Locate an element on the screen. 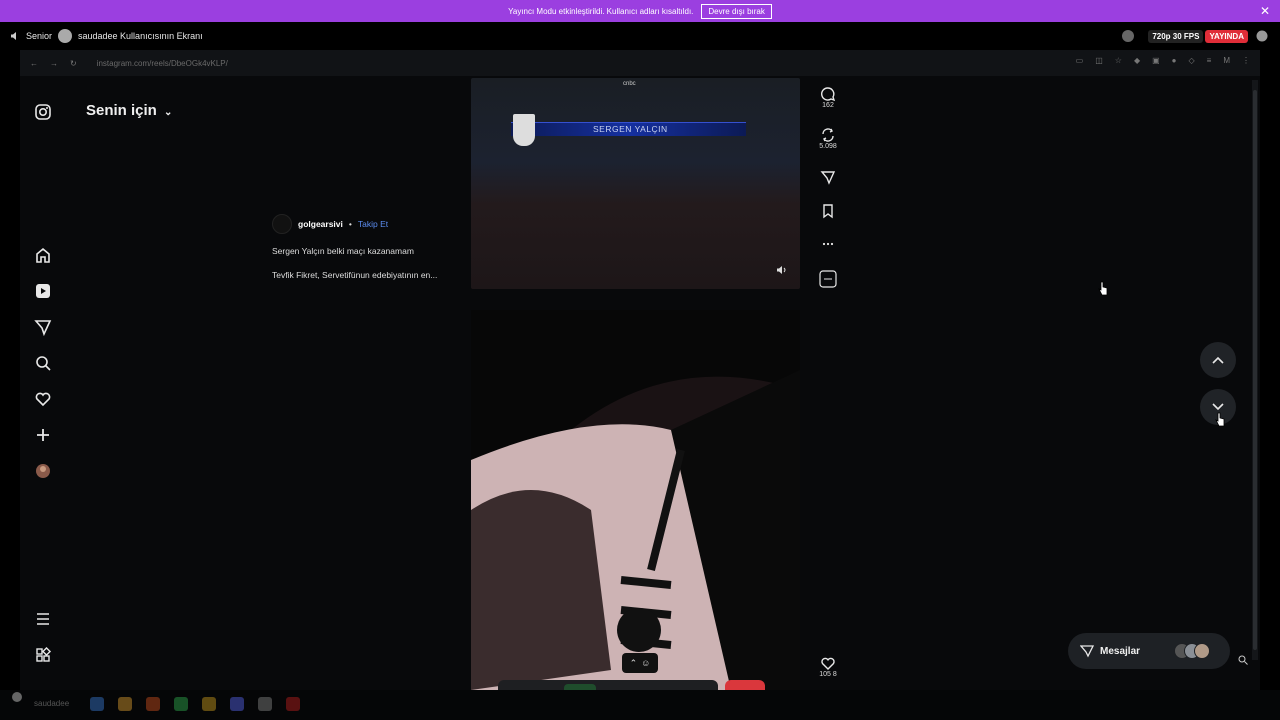 The height and width of the screenshot is (720, 1280). chevron-up-icon is located at coordinates (1218, 360).